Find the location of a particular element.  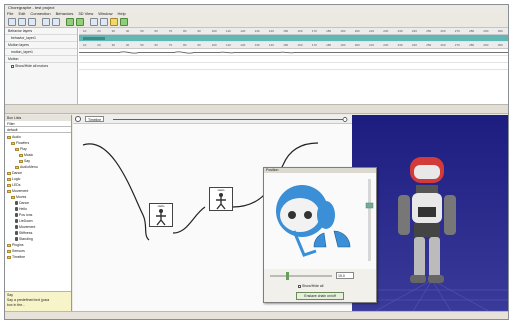

ruler-tick-label: 140 is located at coordinates (271, 31).